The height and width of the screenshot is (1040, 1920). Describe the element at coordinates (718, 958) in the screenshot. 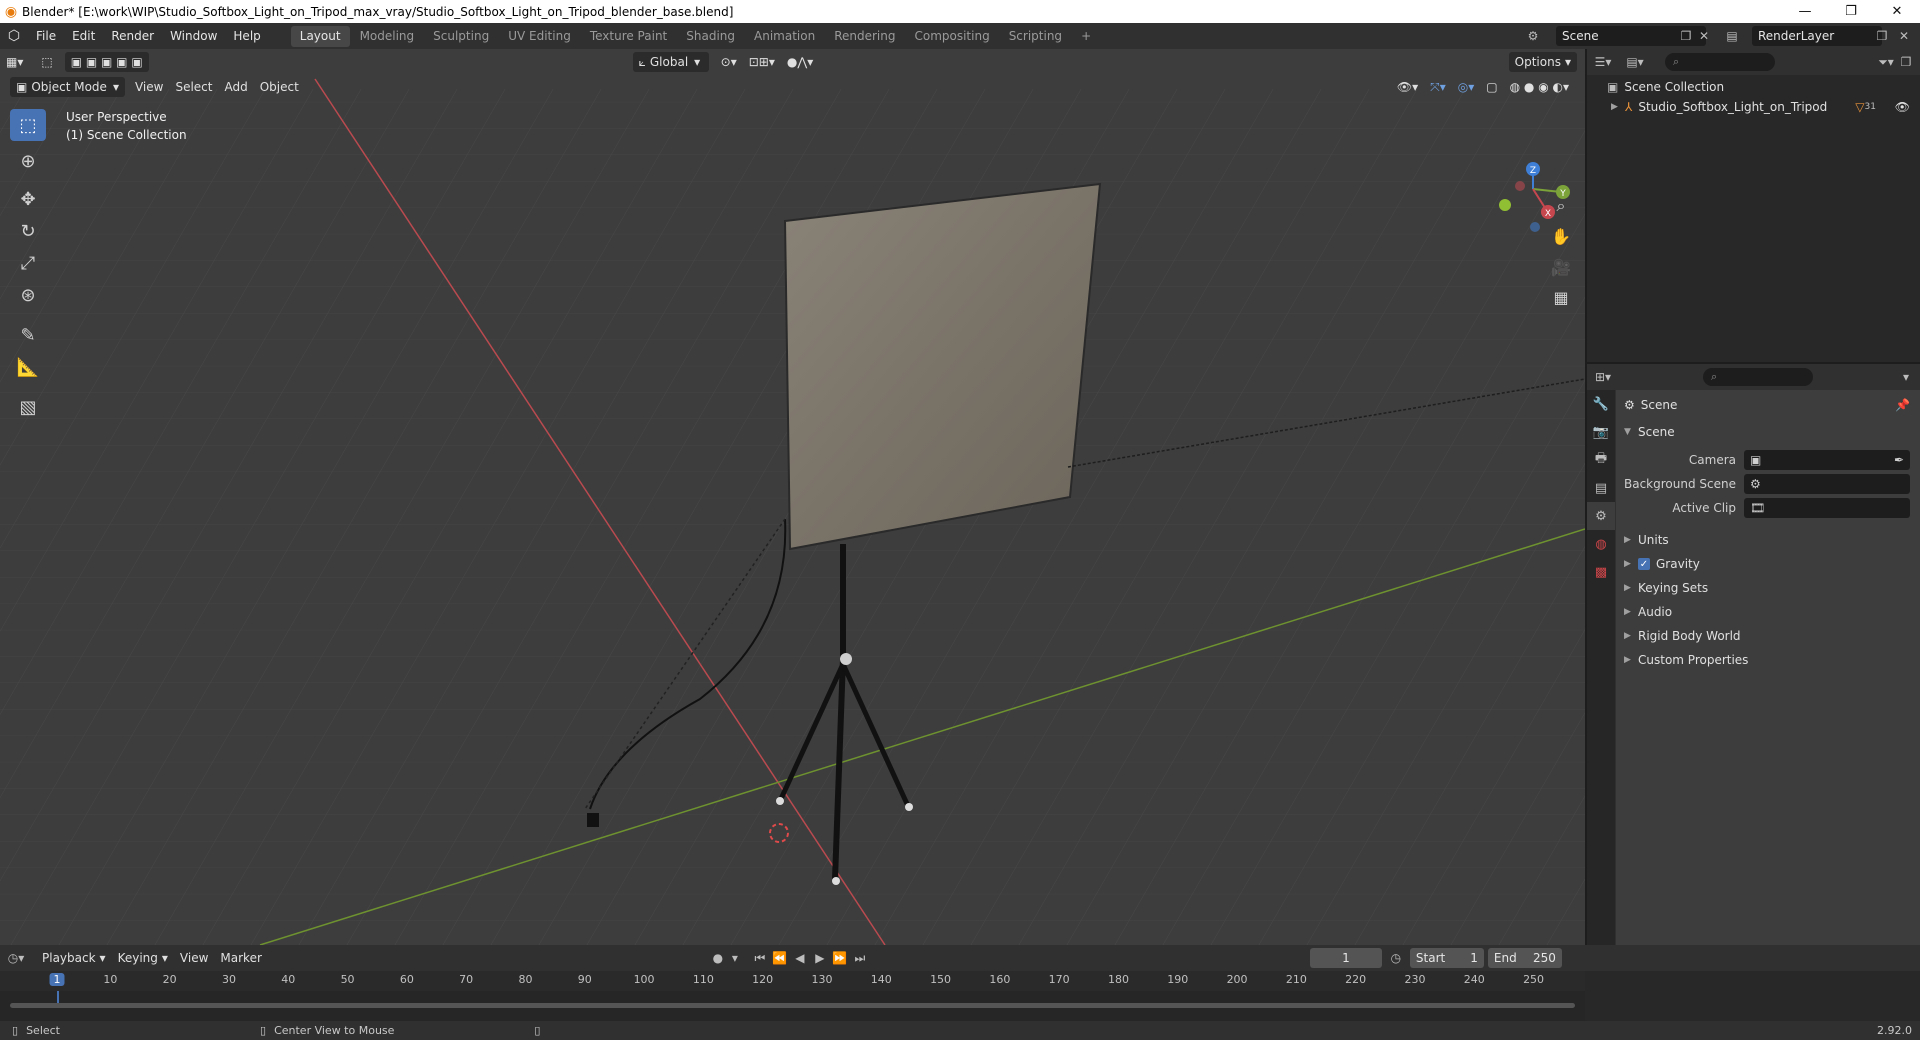

I see `record-icon: ●` at that location.